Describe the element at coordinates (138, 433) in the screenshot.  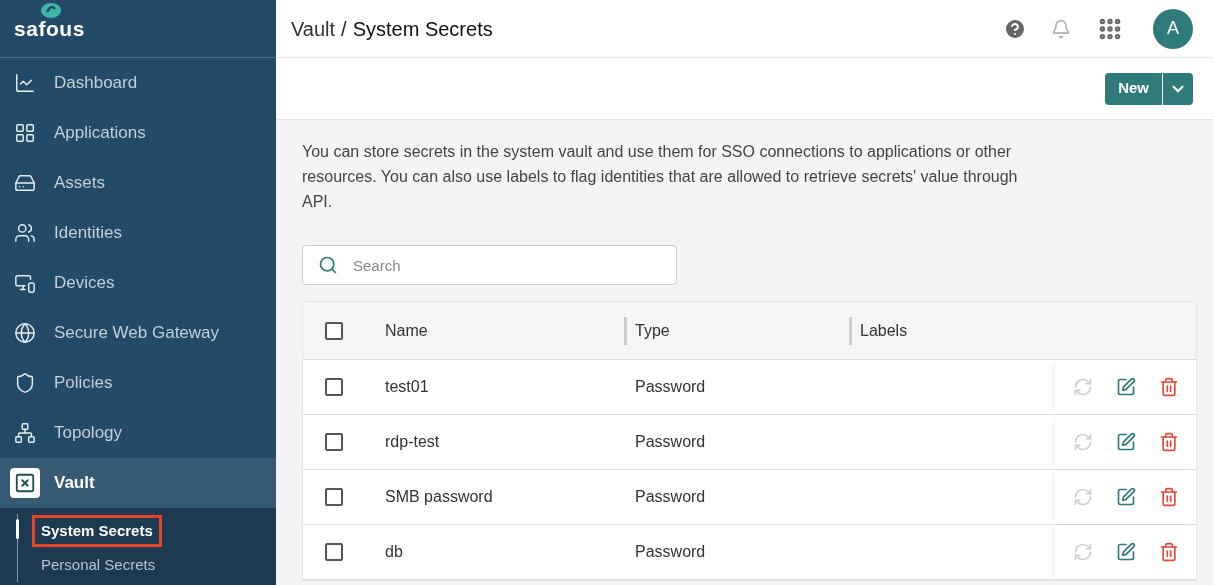
I see `nav-item: Topology` at that location.